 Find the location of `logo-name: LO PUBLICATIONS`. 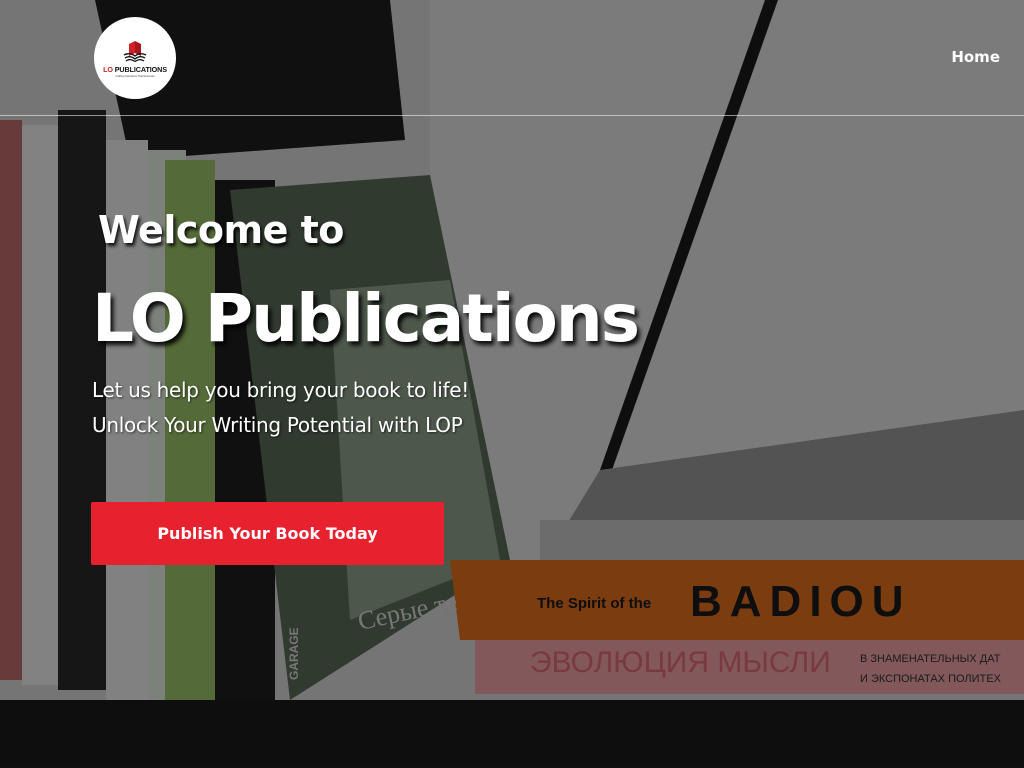

logo-name: LO PUBLICATIONS is located at coordinates (135, 69).